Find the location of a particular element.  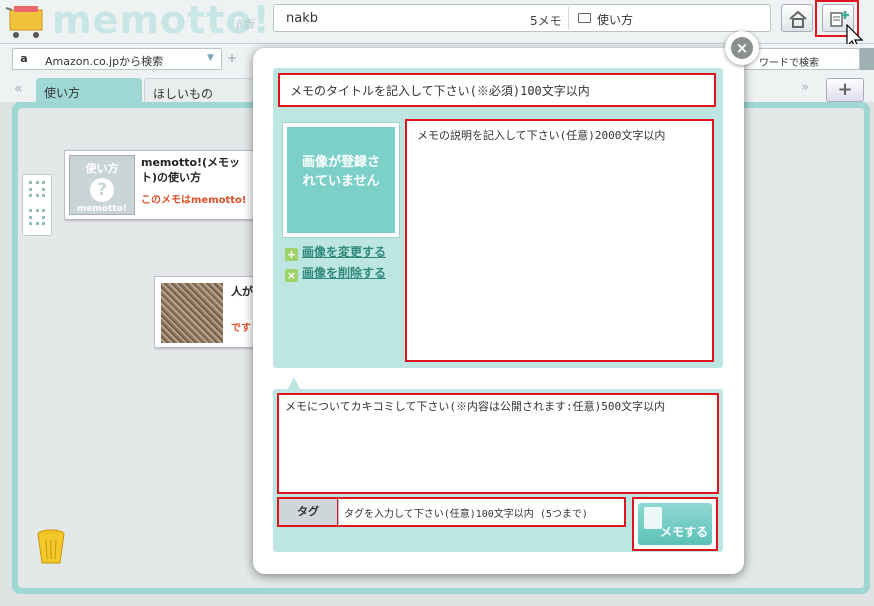

tag-input: タグを入力して下さい(任意)100文字以内 (5つまで) is located at coordinates (482, 512).